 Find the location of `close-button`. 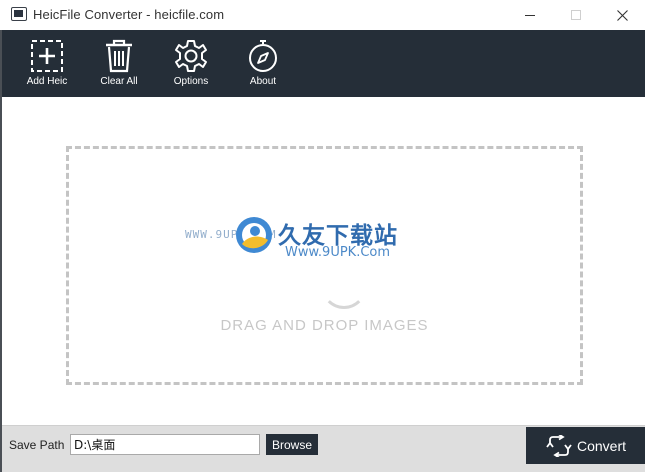

close-button is located at coordinates (622, 15).